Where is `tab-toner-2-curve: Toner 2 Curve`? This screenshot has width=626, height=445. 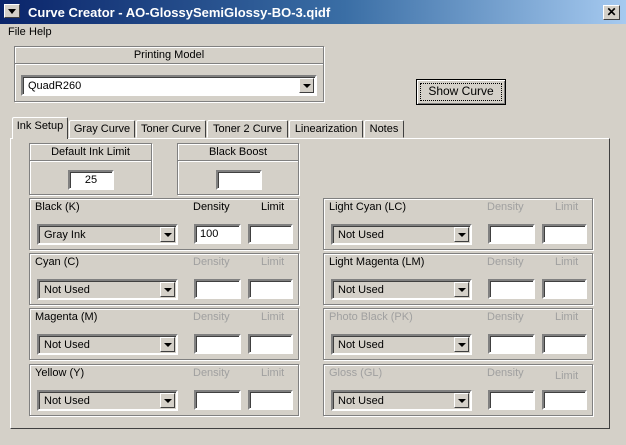
tab-toner-2-curve: Toner 2 Curve is located at coordinates (247, 129).